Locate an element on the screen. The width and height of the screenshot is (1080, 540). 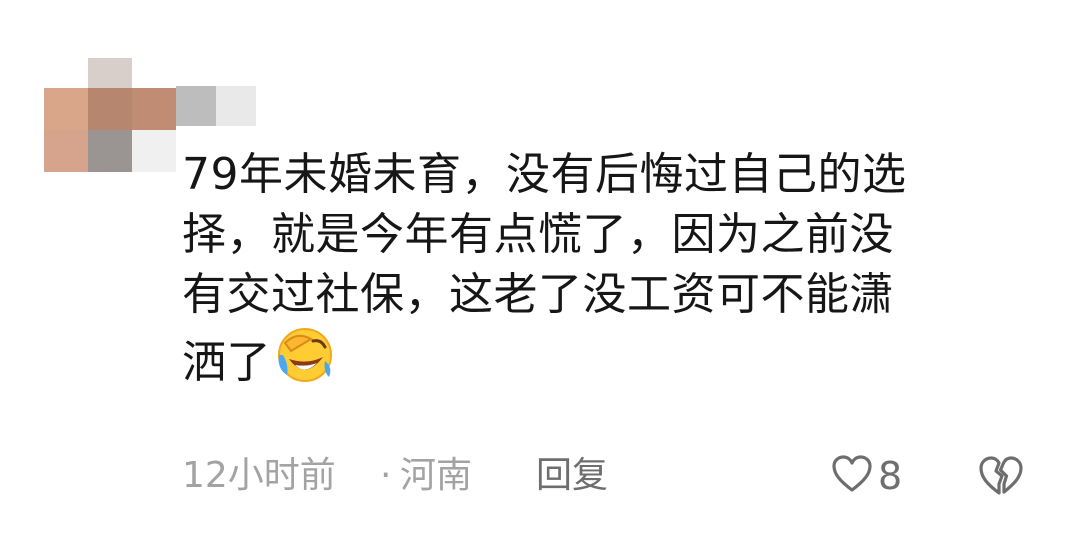
username-blurred is located at coordinates (219, 107).